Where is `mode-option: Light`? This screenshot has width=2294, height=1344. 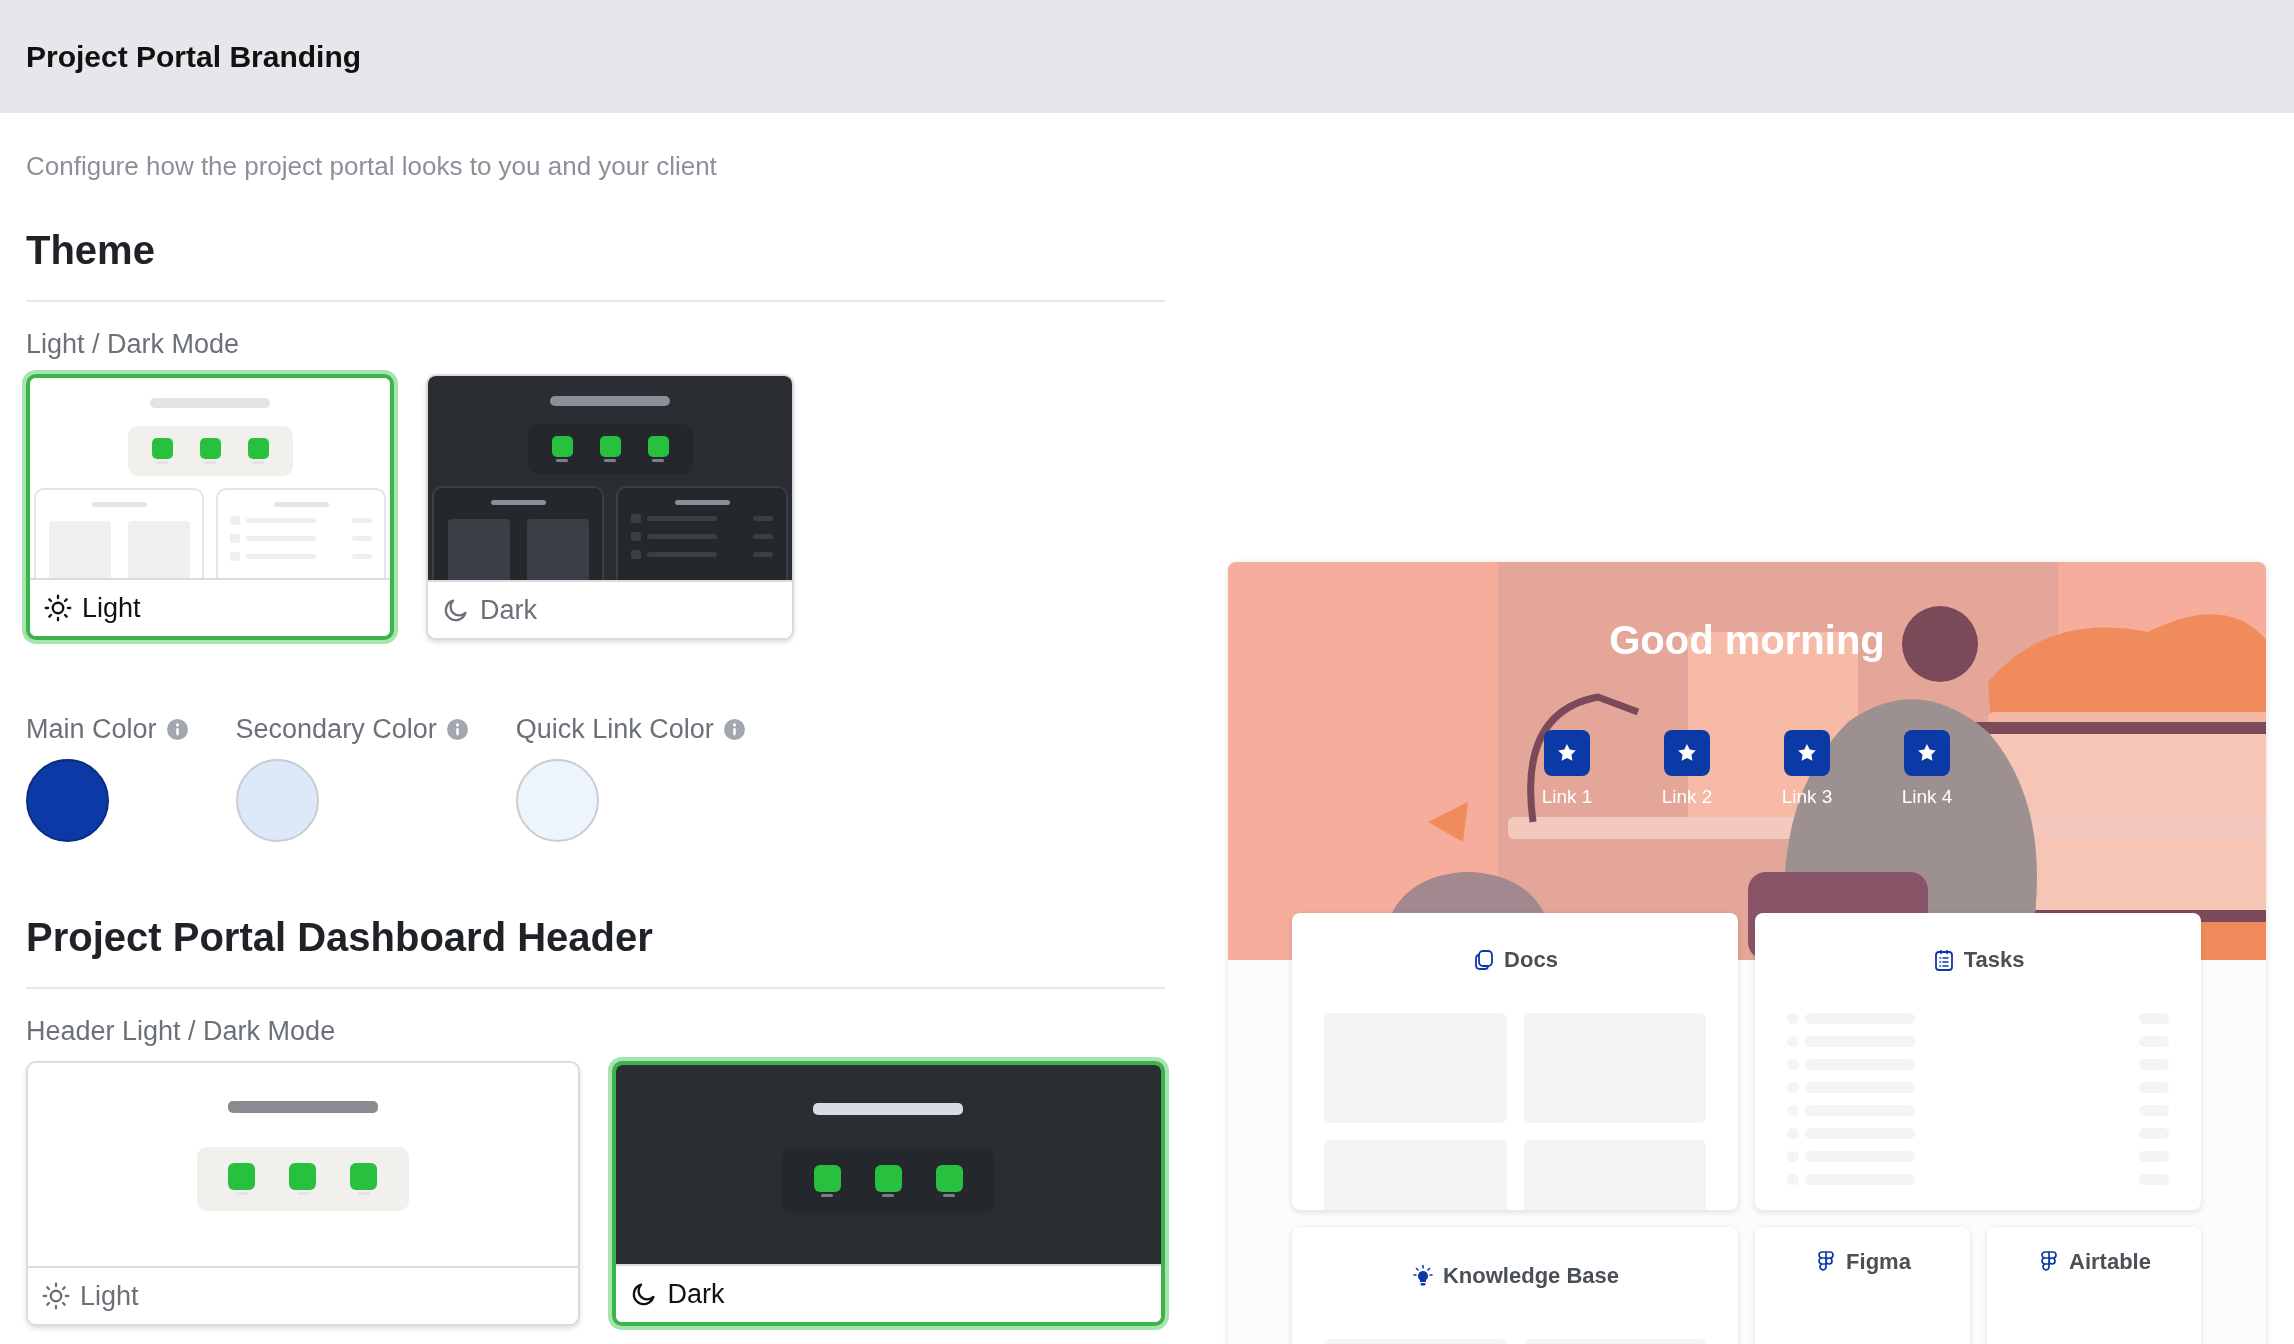 mode-option: Light is located at coordinates (303, 1193).